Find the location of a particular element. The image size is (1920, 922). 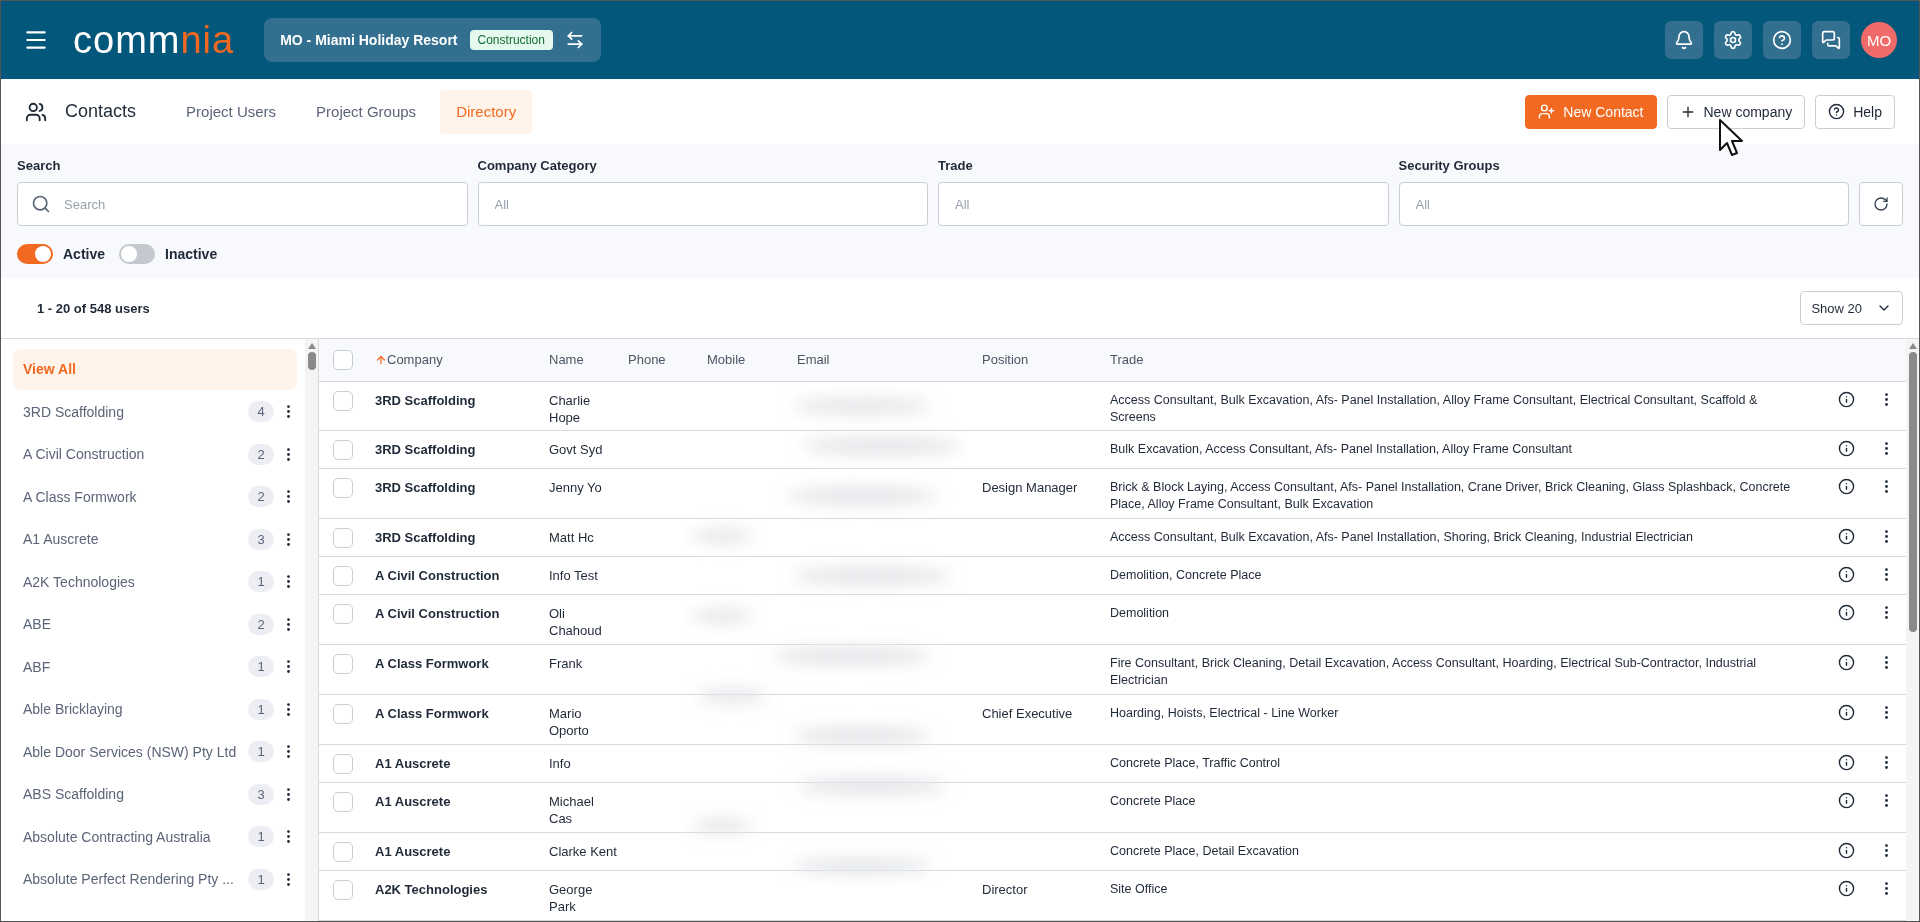

name-cell-text: Oli Chahoud is located at coordinates (576, 623).